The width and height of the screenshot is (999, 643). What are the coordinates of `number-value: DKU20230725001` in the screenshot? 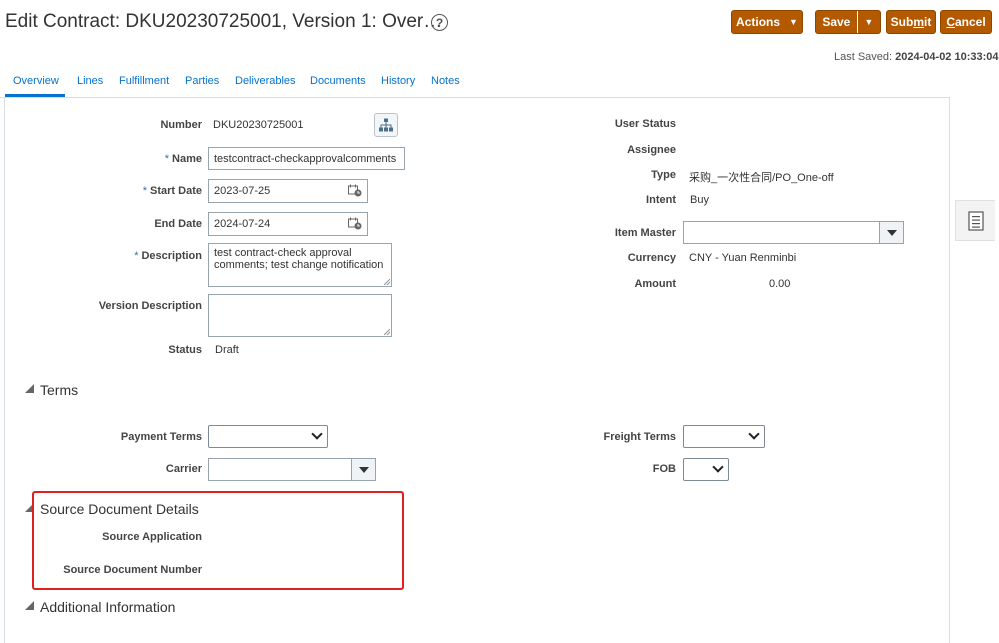 It's located at (258, 125).